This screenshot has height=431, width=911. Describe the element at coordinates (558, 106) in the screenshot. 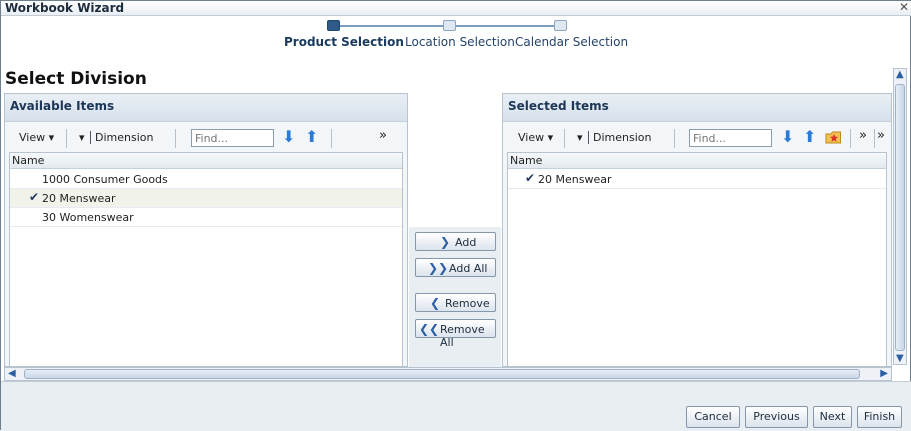

I see `panel-title: Selected Items` at that location.